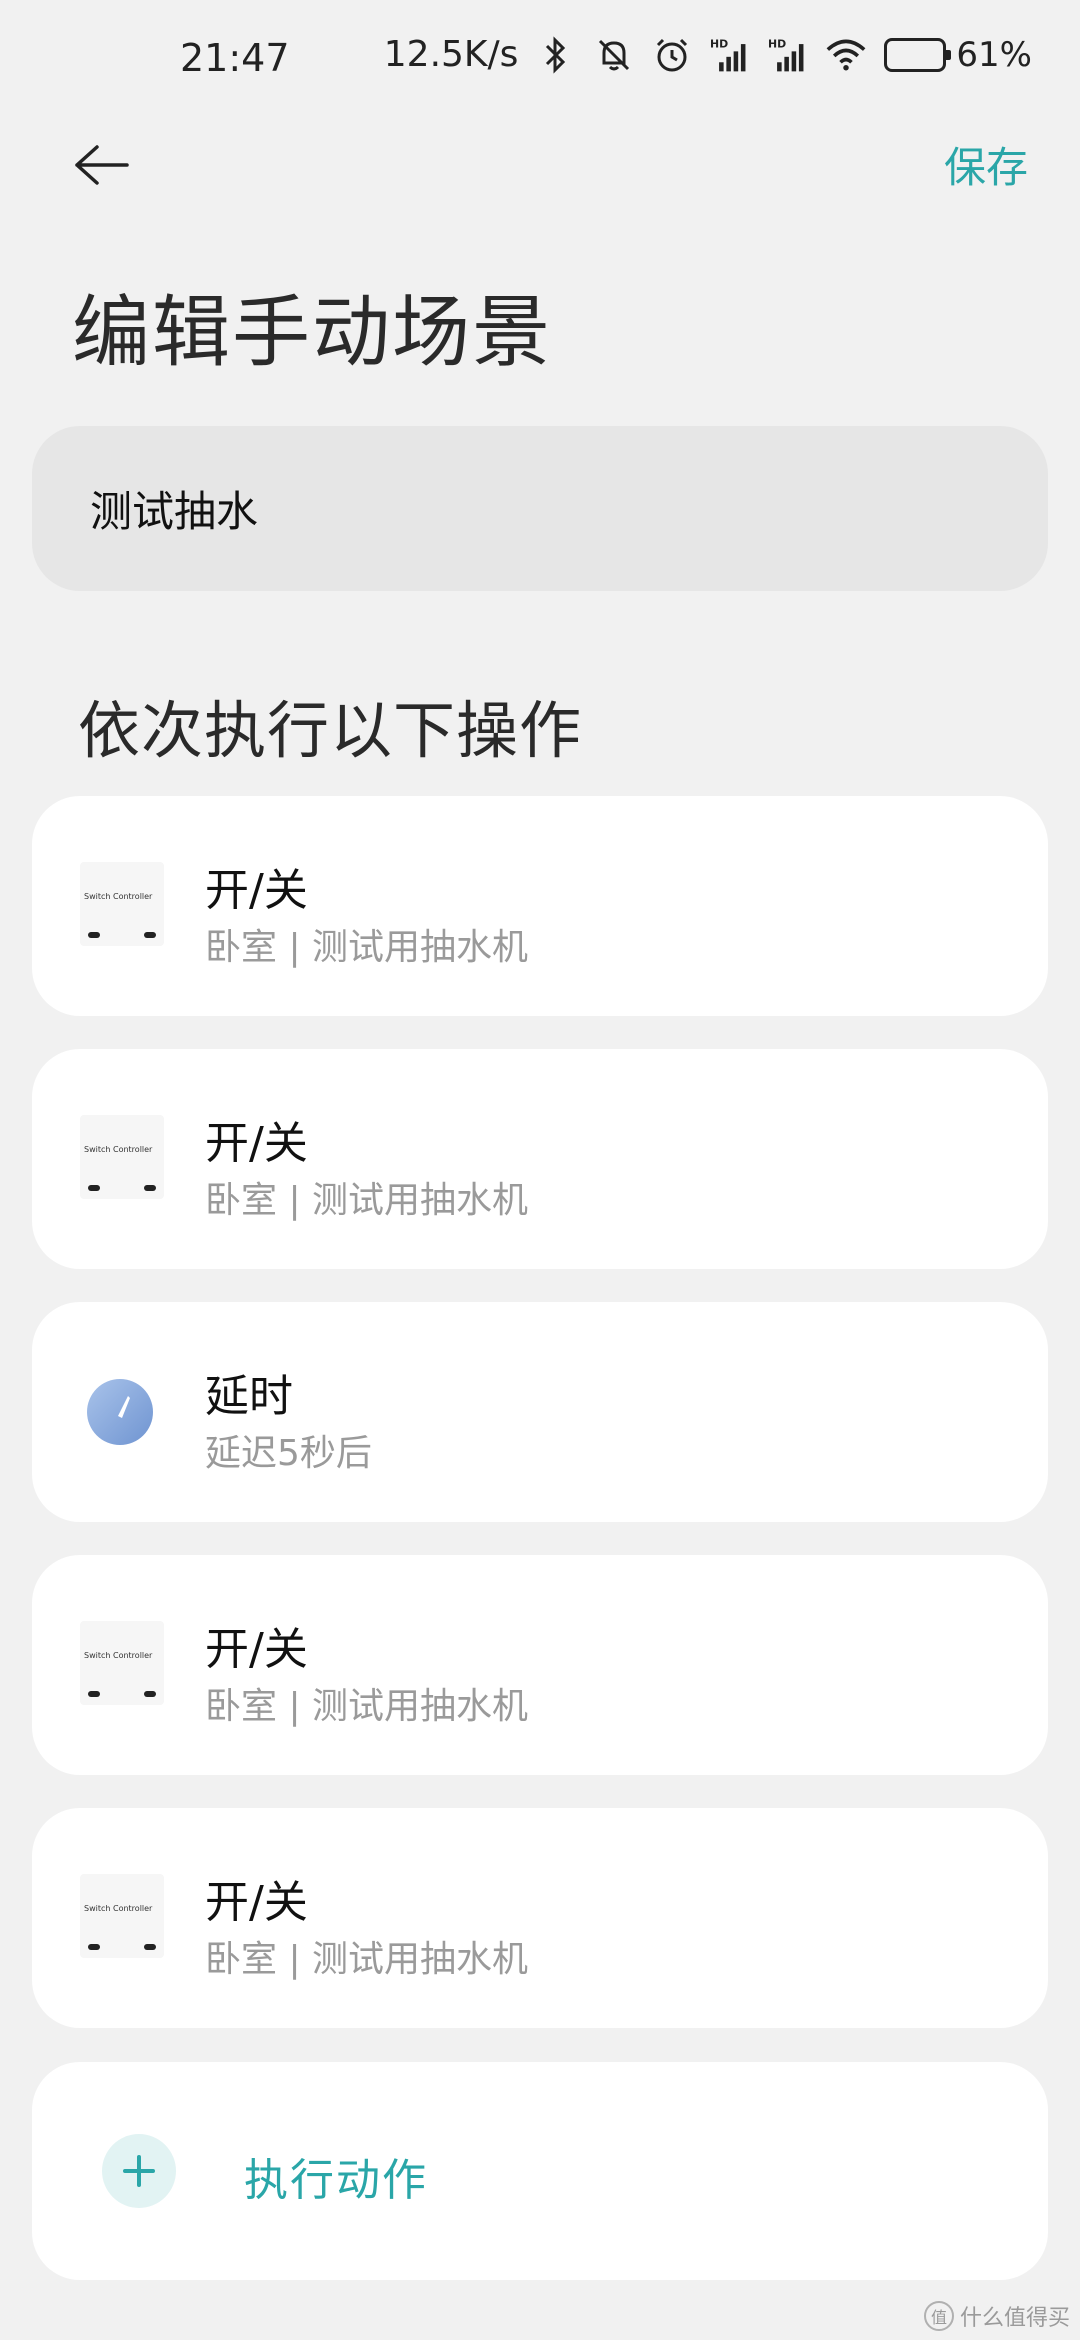 The height and width of the screenshot is (2340, 1080). I want to click on battery-indicator: 61%, so click(958, 55).